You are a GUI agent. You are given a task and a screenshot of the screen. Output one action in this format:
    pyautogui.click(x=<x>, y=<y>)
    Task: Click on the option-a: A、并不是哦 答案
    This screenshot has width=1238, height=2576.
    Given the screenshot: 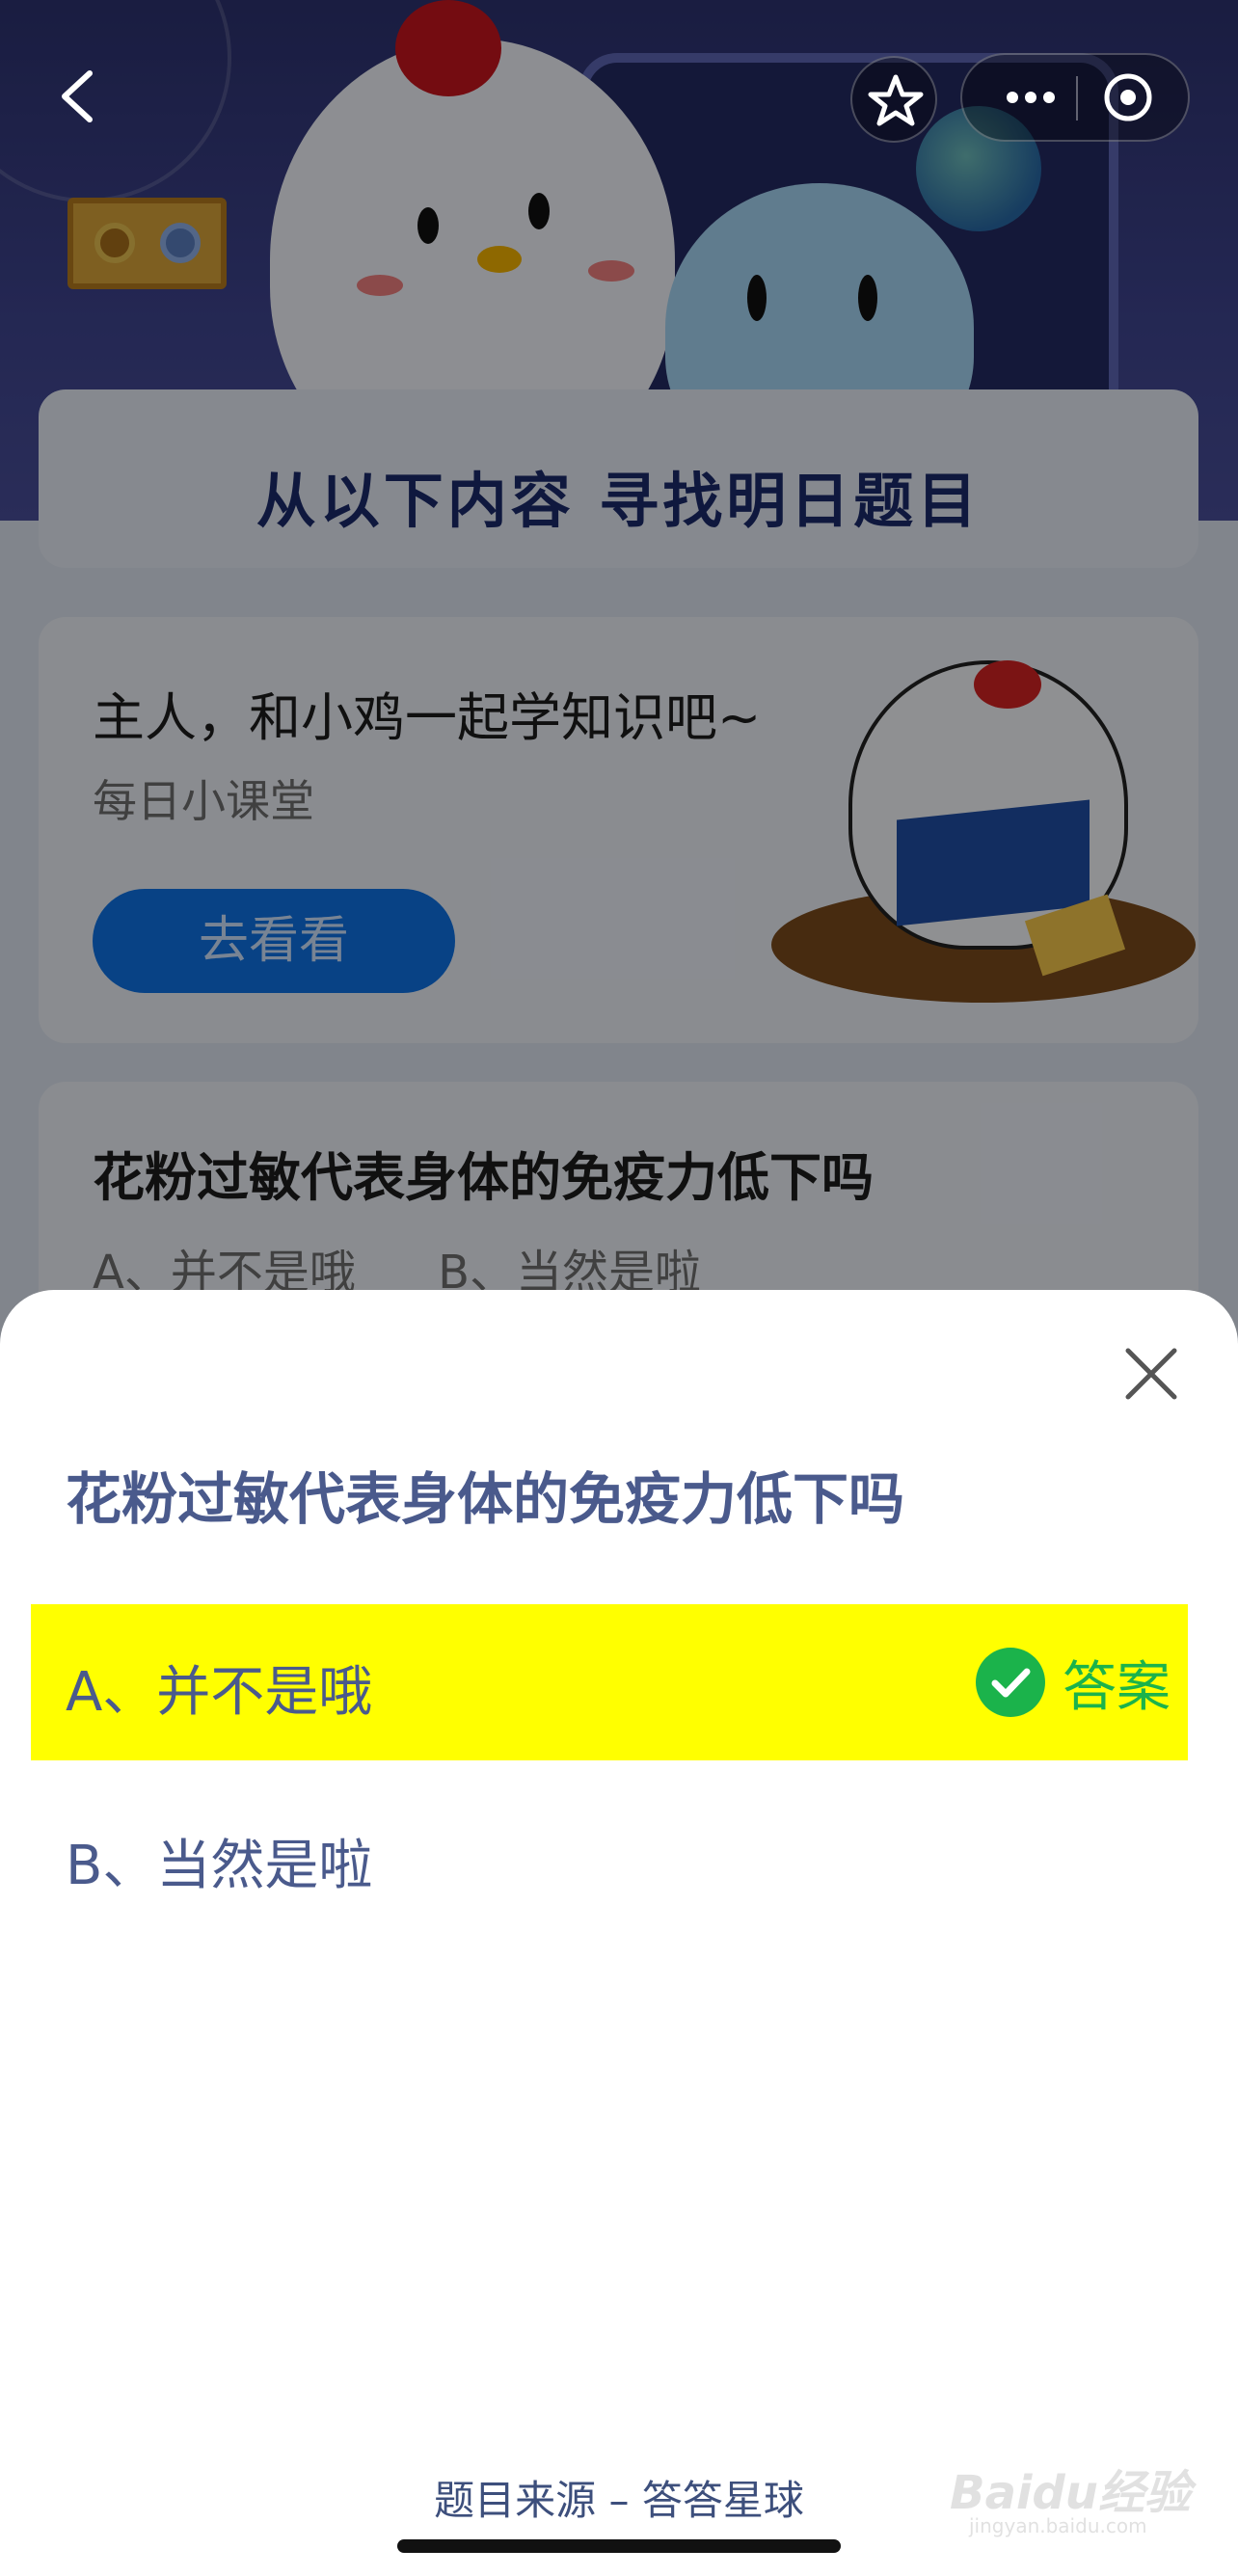 What is the action you would take?
    pyautogui.click(x=609, y=1682)
    